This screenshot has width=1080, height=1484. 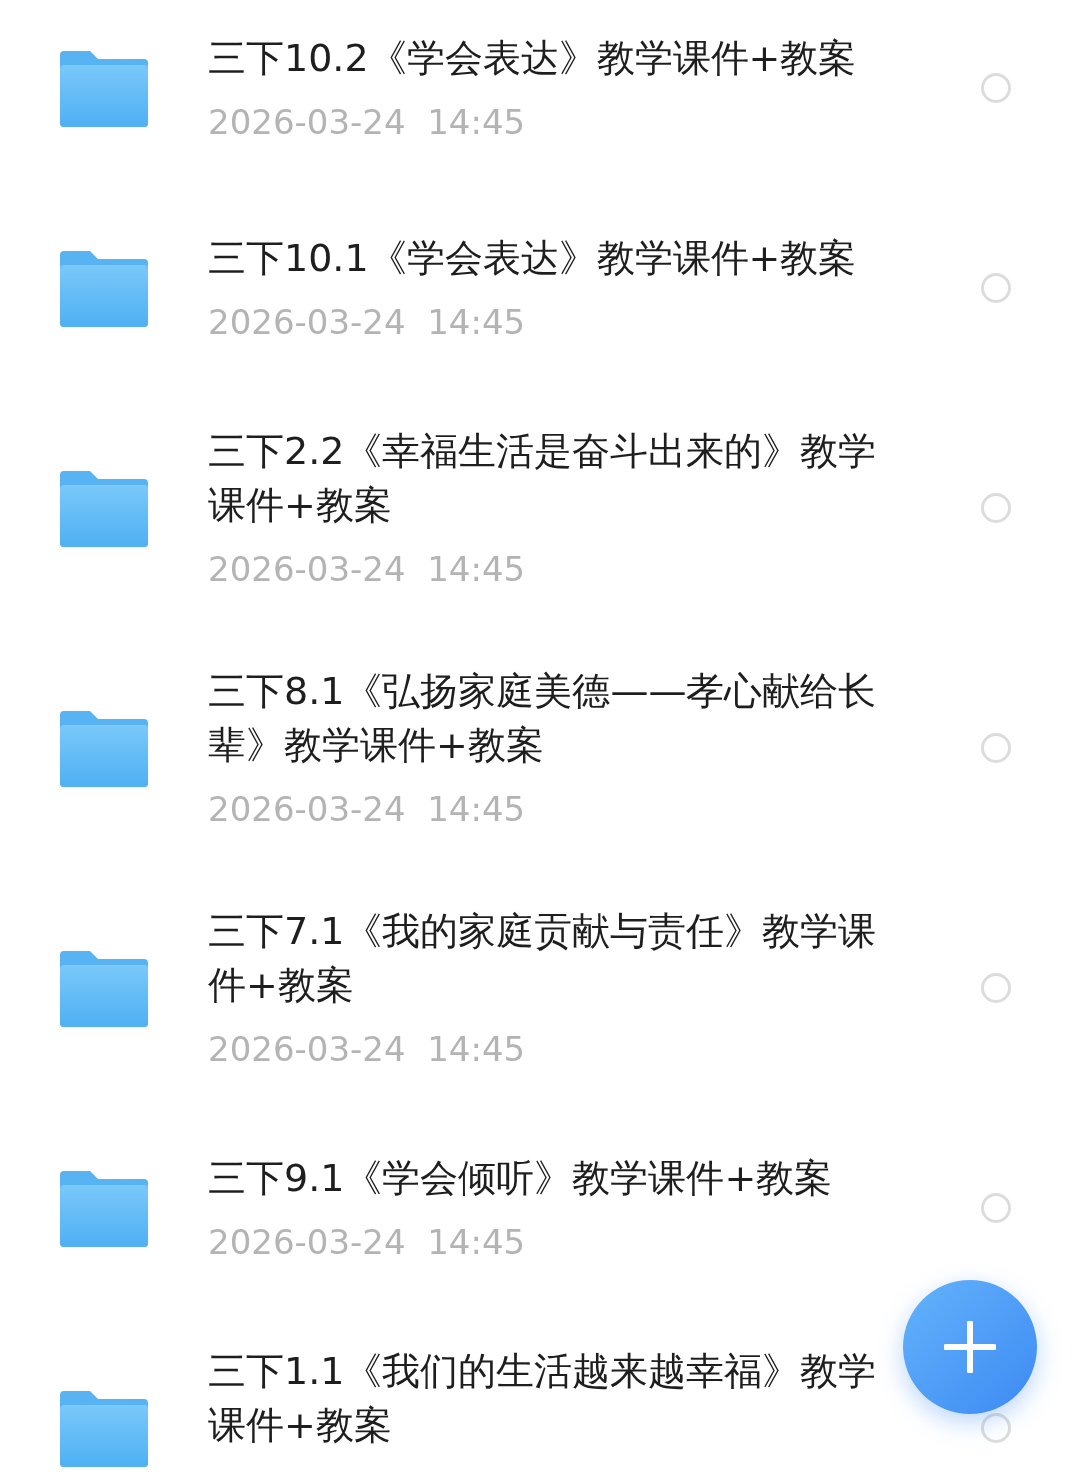 I want to click on file-name: 三下10.1《学会表达》教学课件+教案, so click(x=533, y=258).